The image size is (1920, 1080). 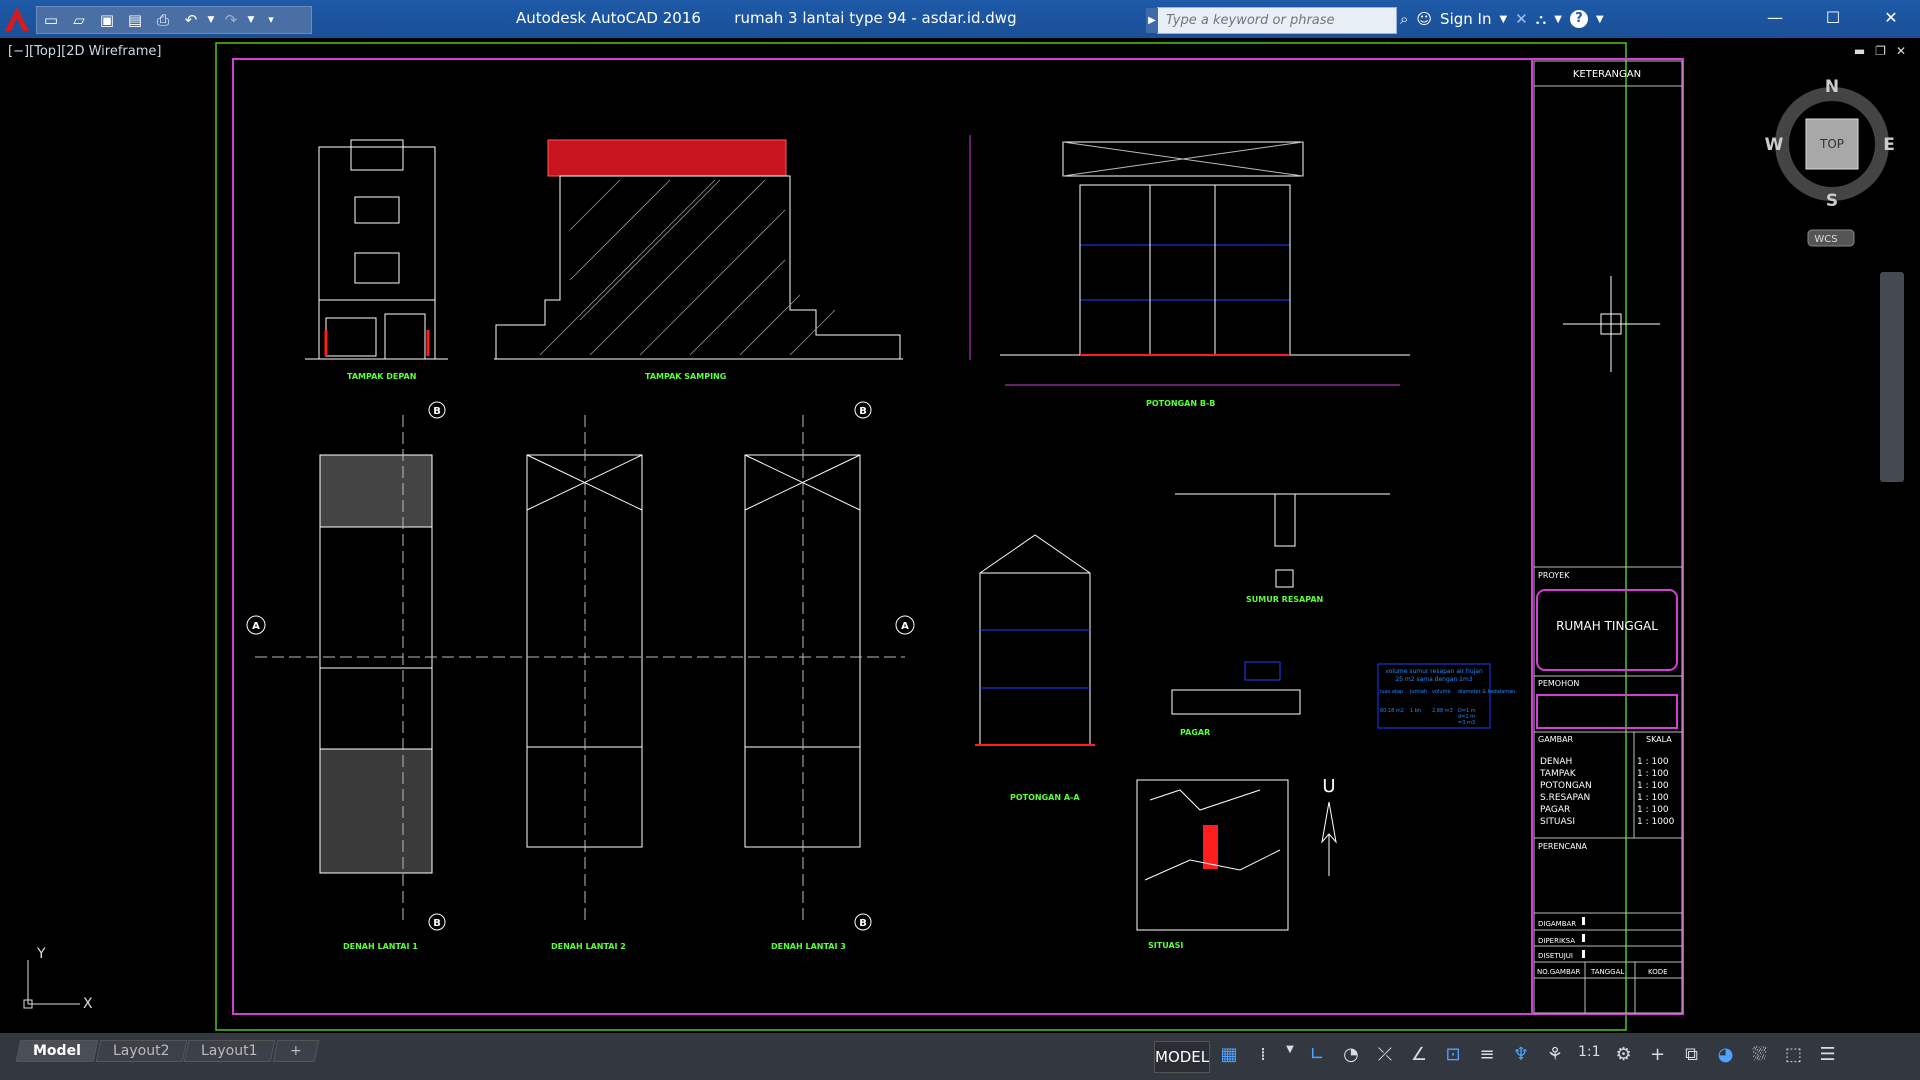 I want to click on water-table-cell: 1 bh, so click(x=1415, y=711).